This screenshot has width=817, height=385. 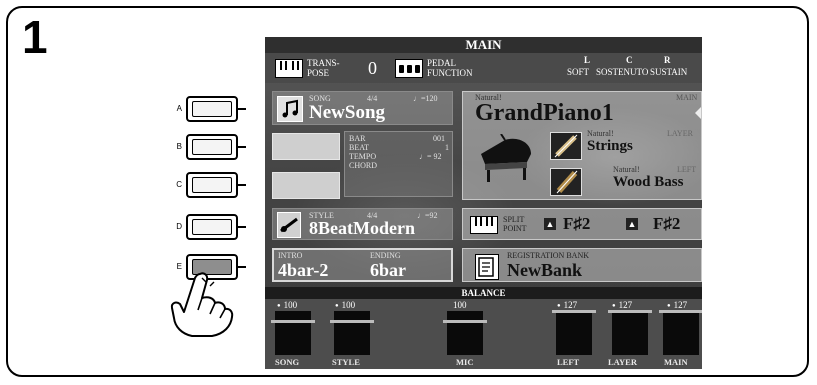 I want to click on song-channel-label: SONG, so click(x=287, y=362).